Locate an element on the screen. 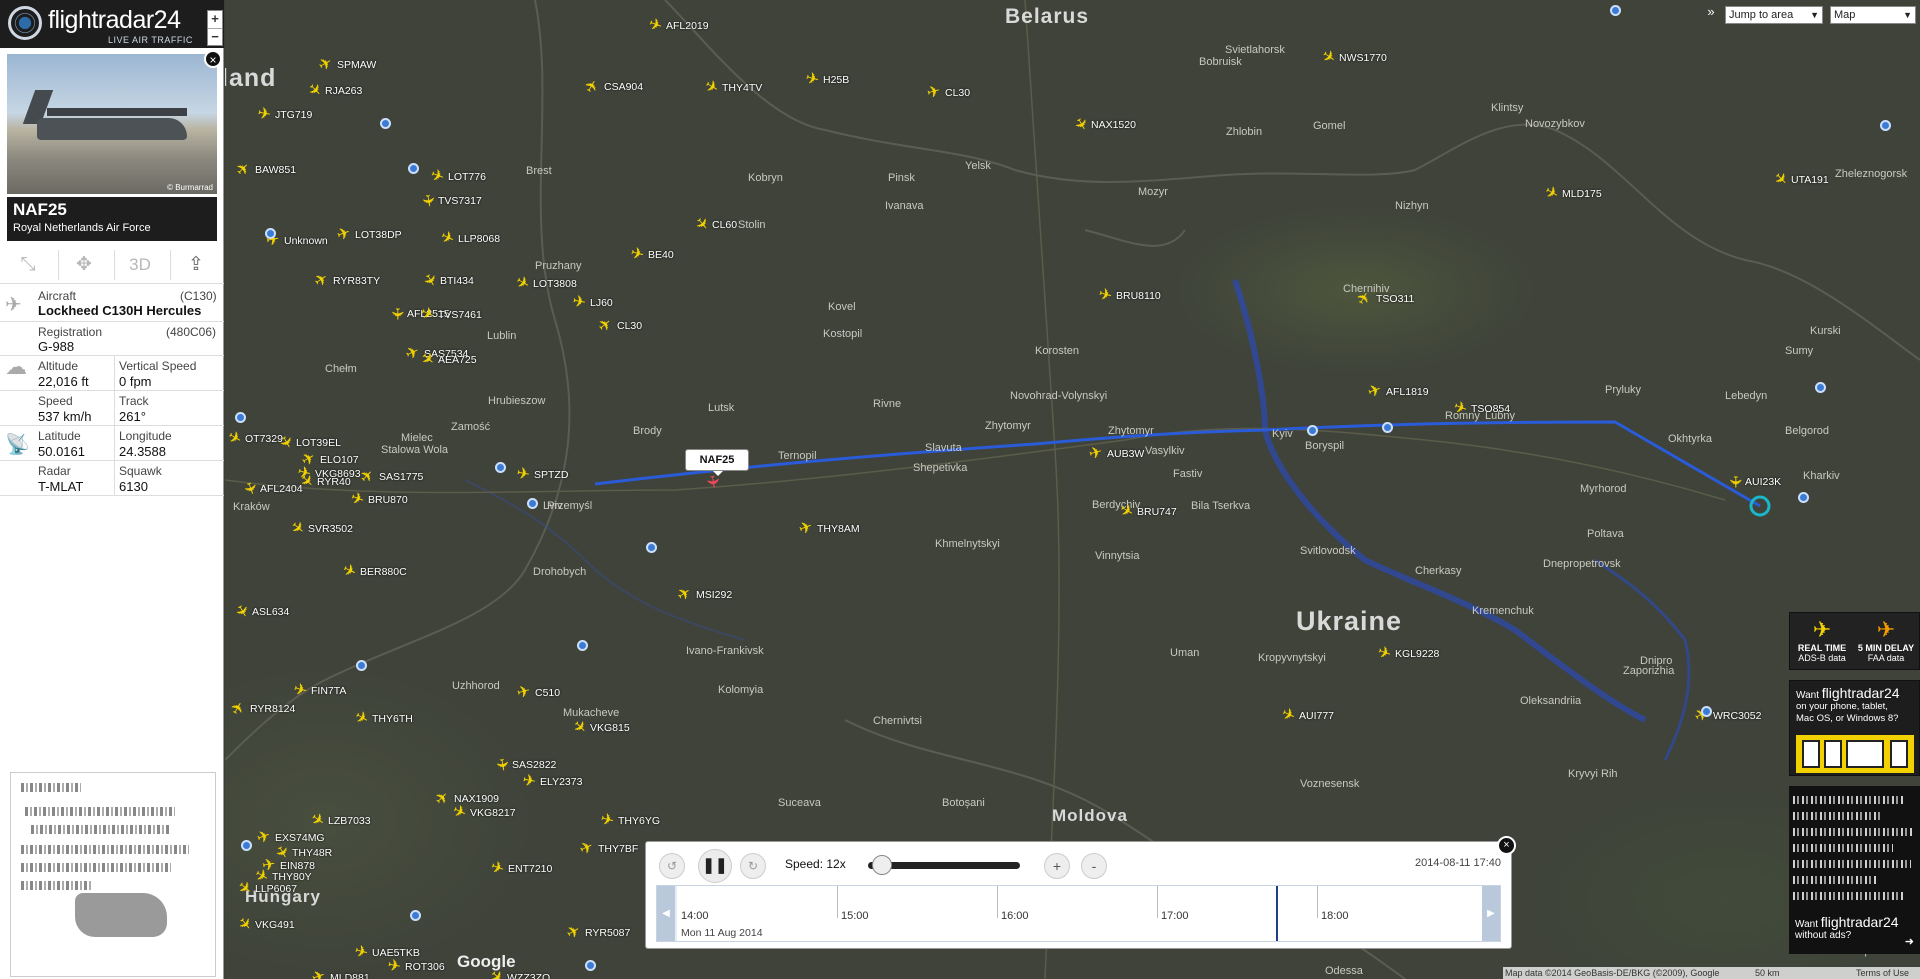 The width and height of the screenshot is (1920, 979). aircraft-marker: ✈BTI434 is located at coordinates (446, 281).